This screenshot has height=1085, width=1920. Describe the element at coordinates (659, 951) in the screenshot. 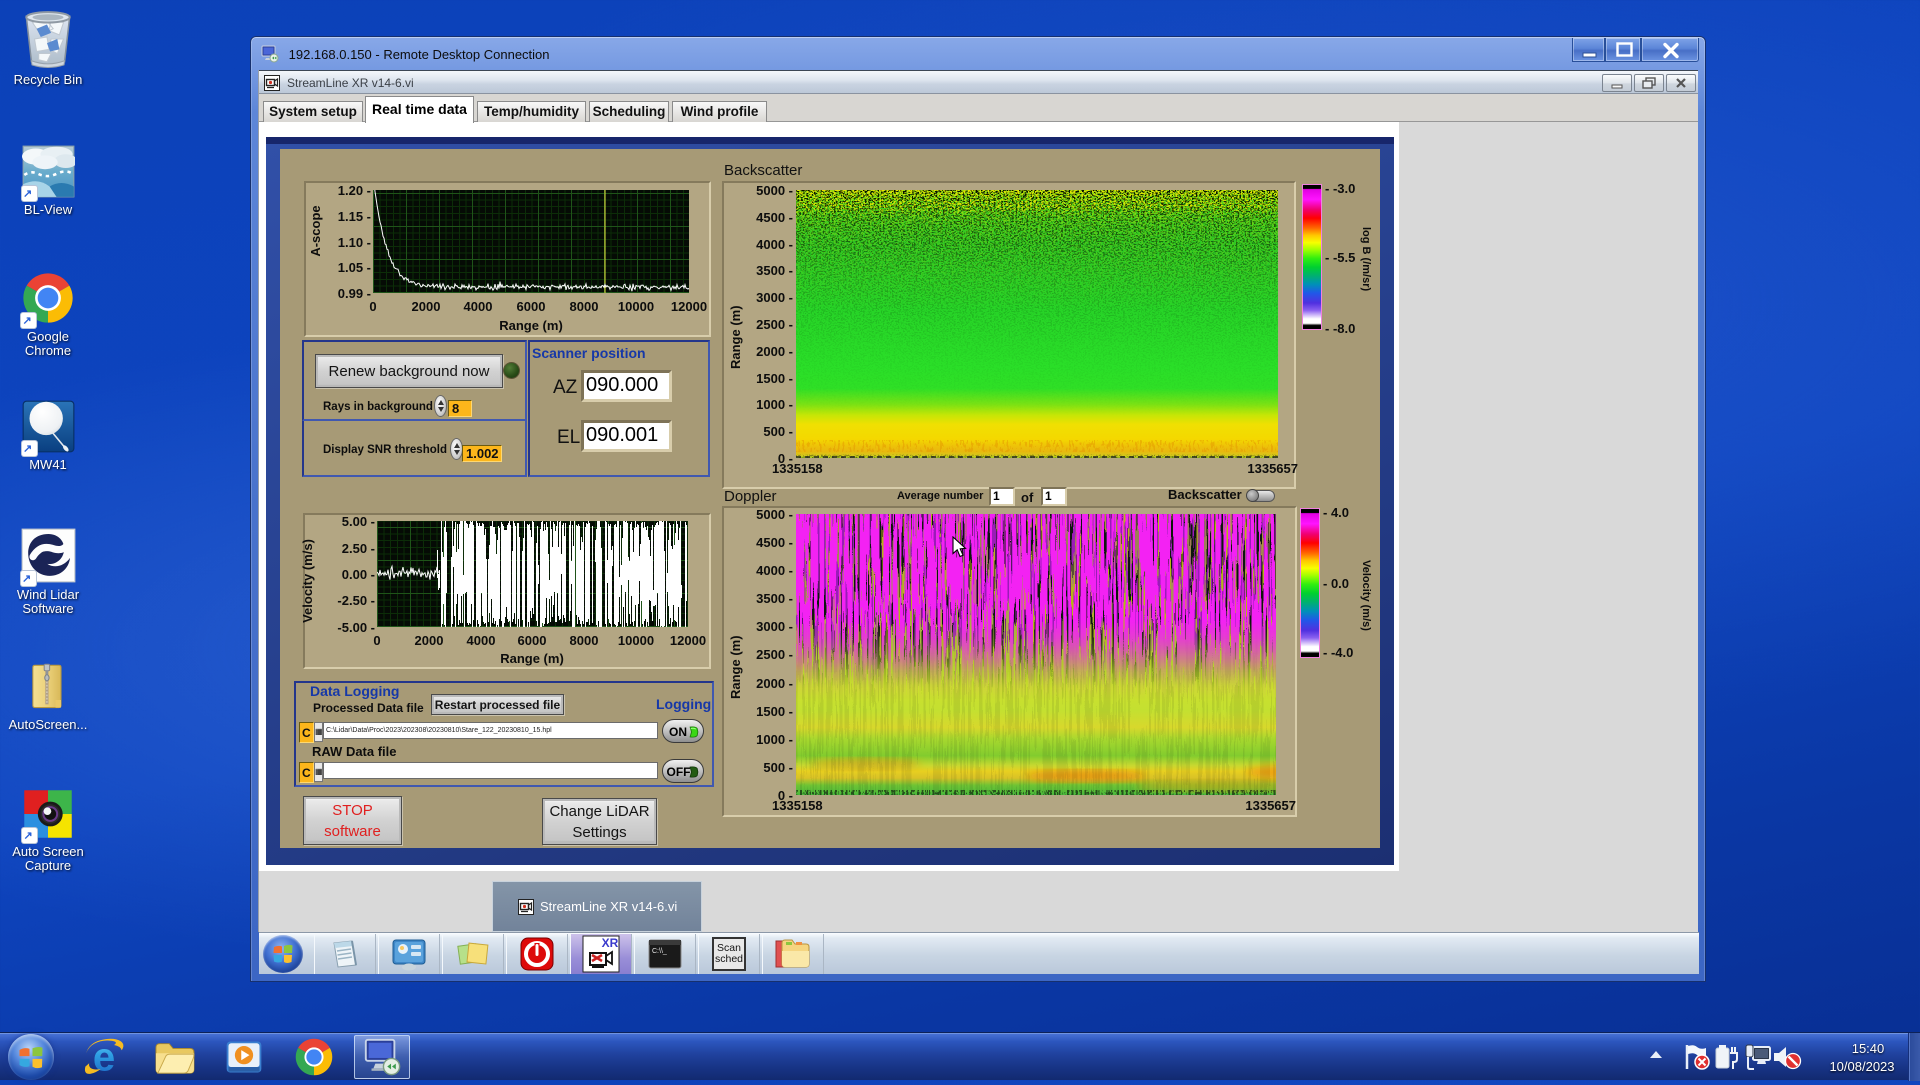

I see `svg-text: C:\\_` at that location.